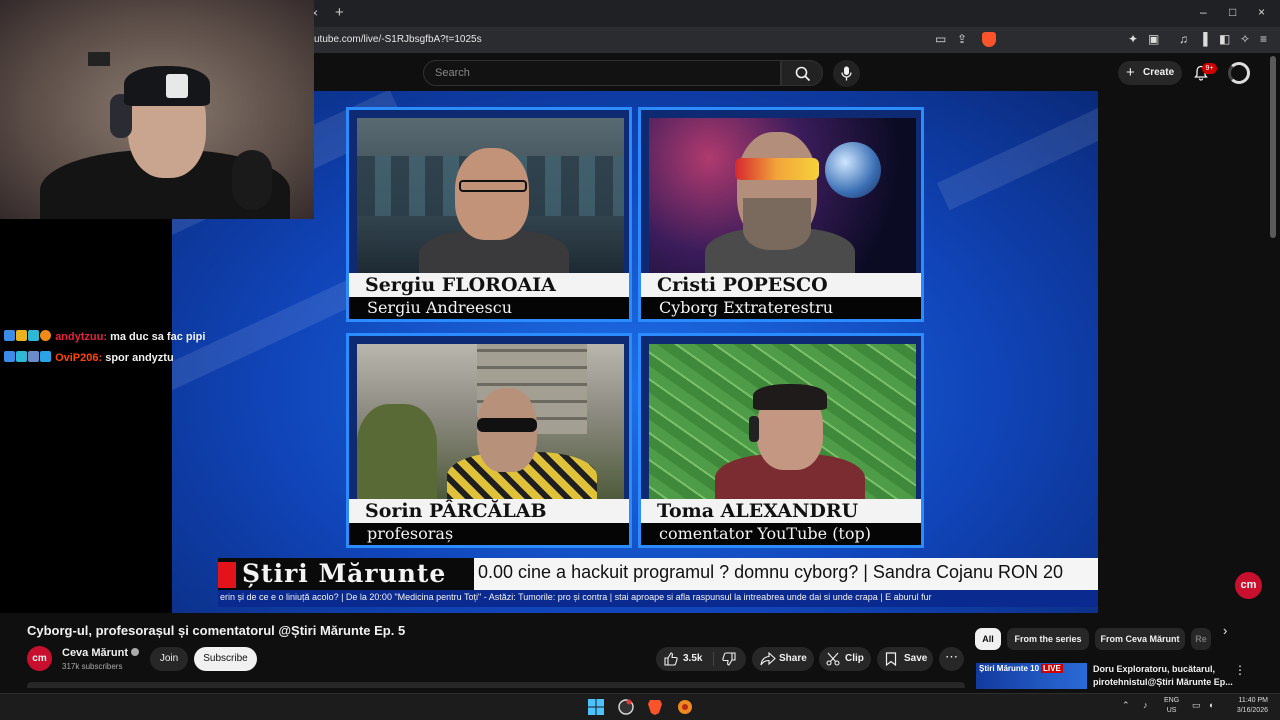 The image size is (1280, 720). I want to click on tab-manager-icon: ▣, so click(1153, 39).